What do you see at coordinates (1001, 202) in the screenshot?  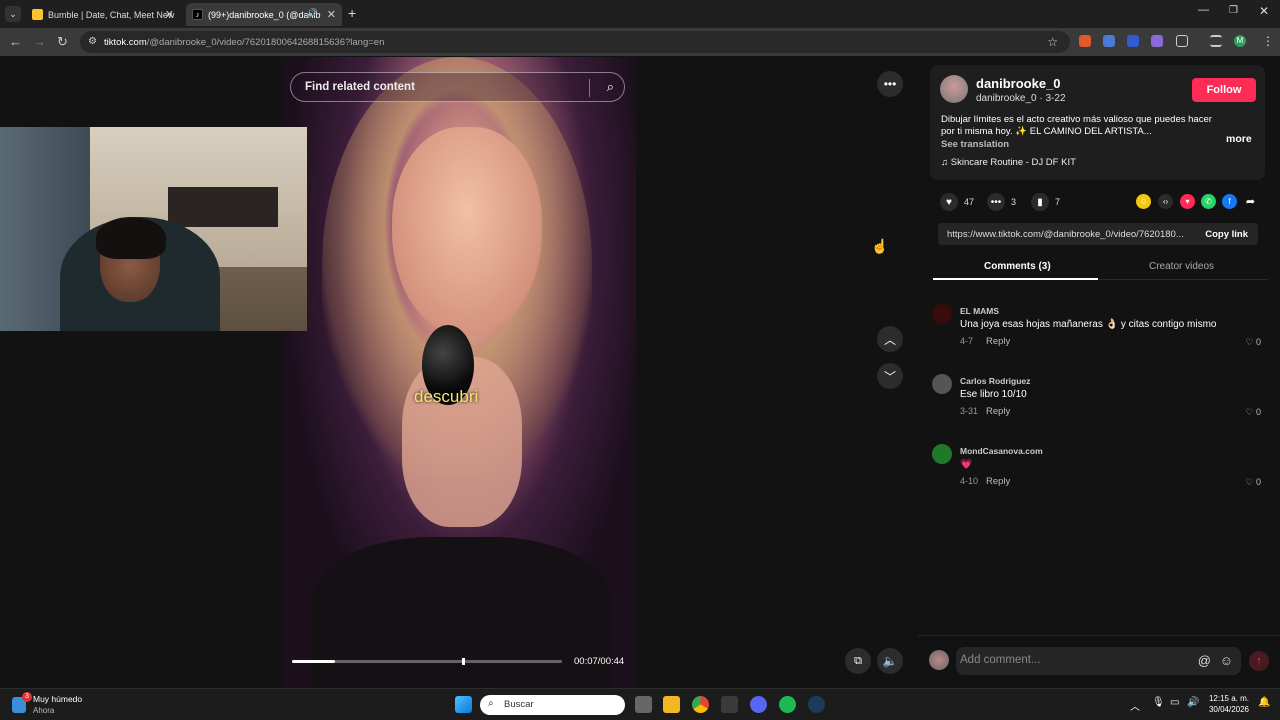 I see `comment-button: ••• 3` at bounding box center [1001, 202].